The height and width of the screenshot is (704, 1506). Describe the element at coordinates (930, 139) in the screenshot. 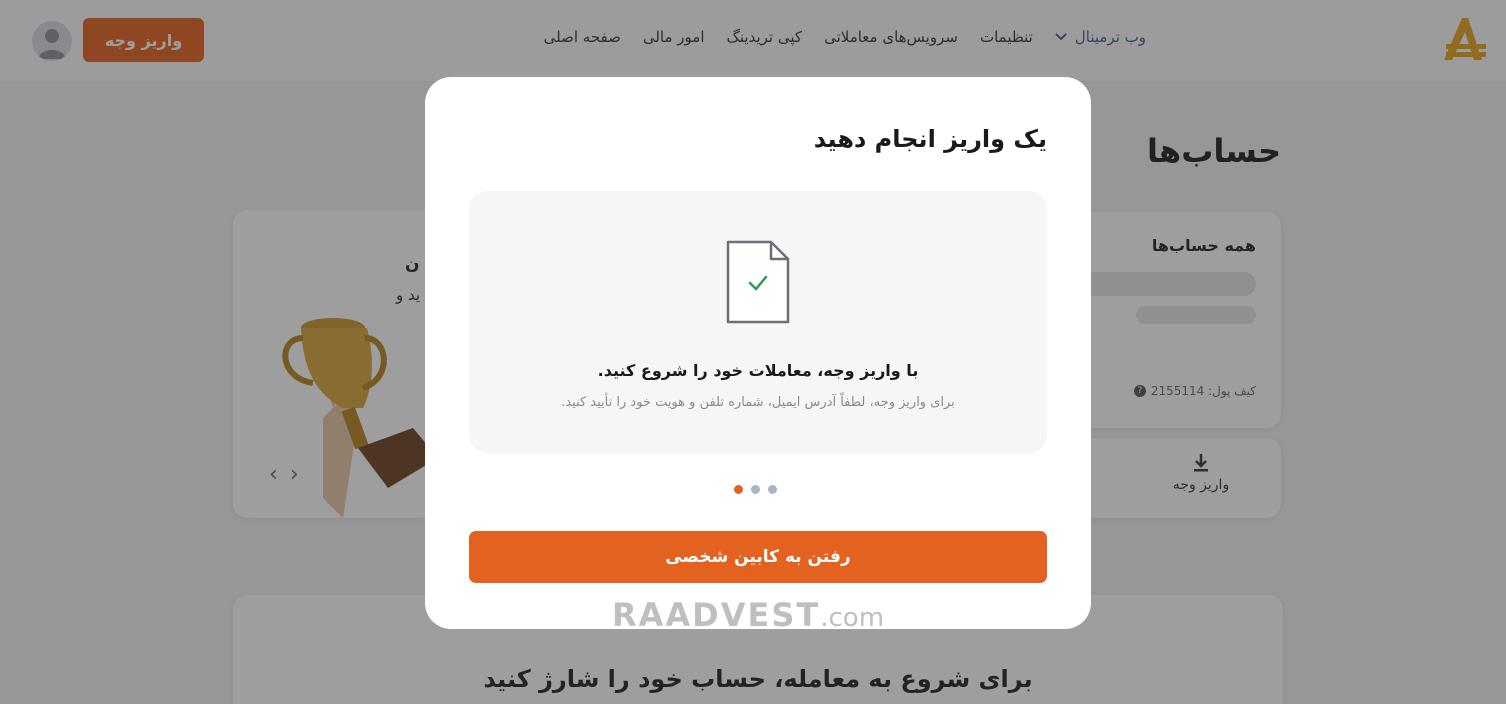

I see `modal-title: یک واریز انجام دهید` at that location.